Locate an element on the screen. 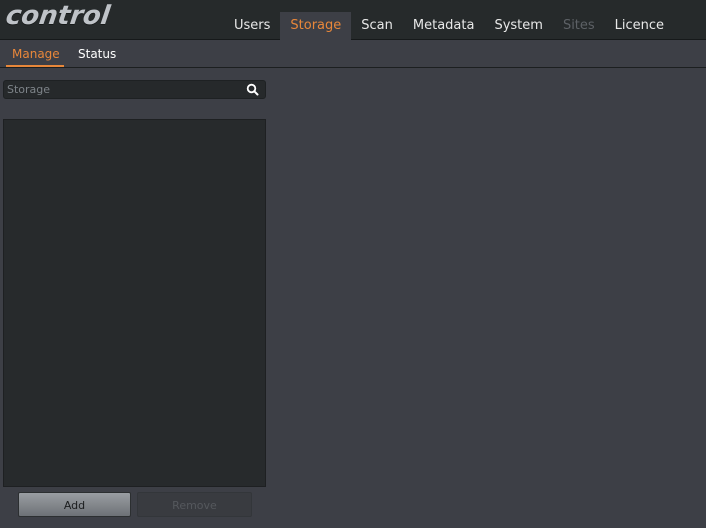 Image resolution: width=706 pixels, height=528 pixels. tab-users: Users is located at coordinates (252, 26).